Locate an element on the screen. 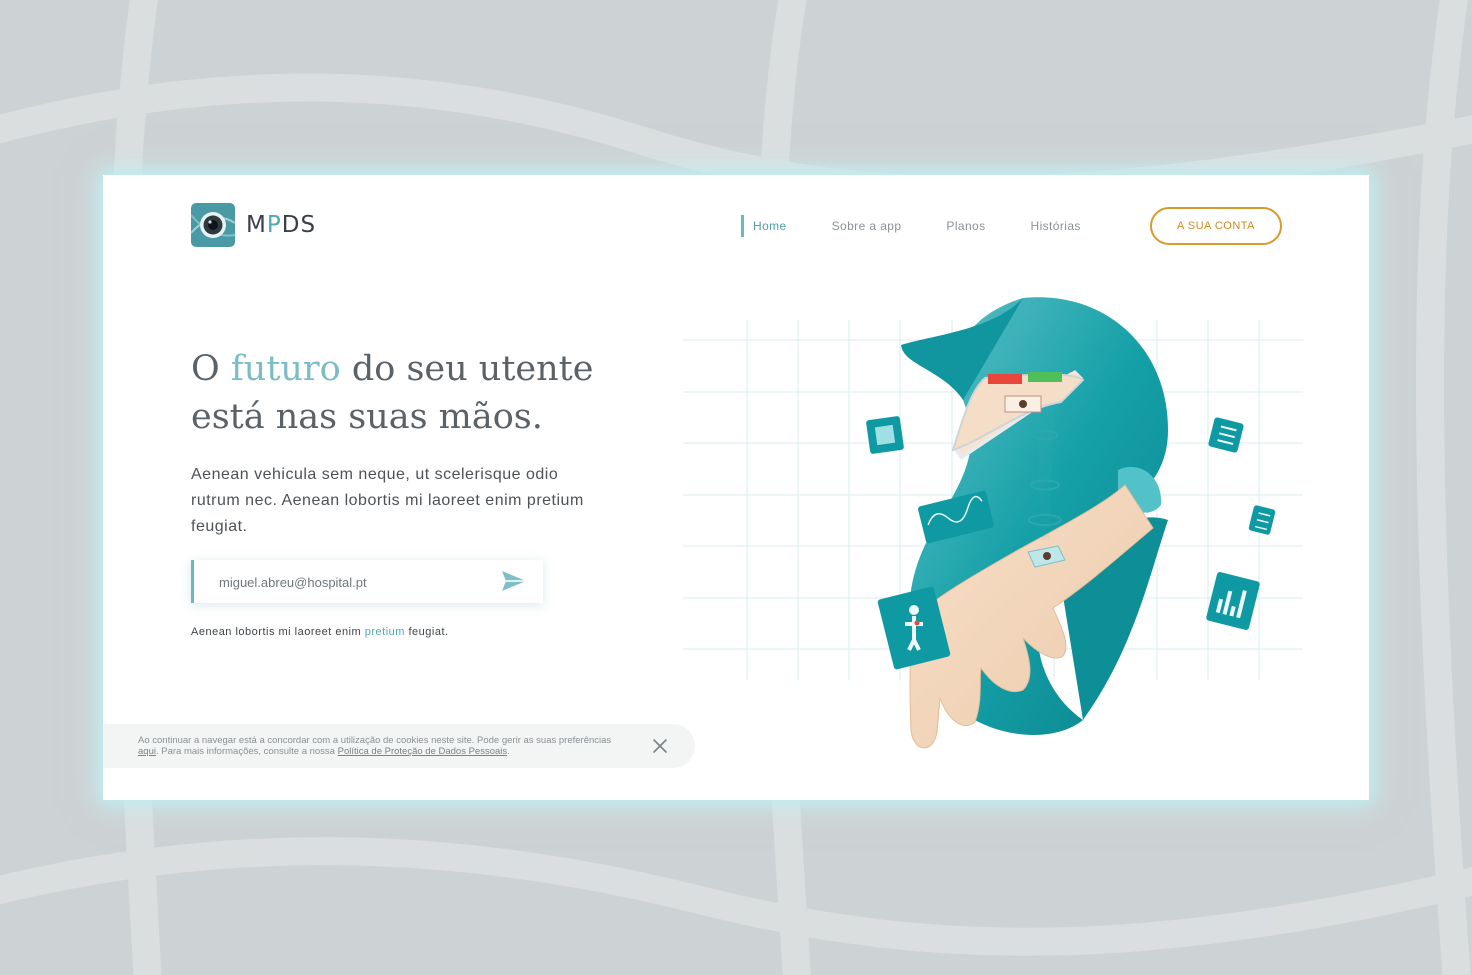 The width and height of the screenshot is (1472, 975). headline-post: do seu utente is located at coordinates (467, 369).